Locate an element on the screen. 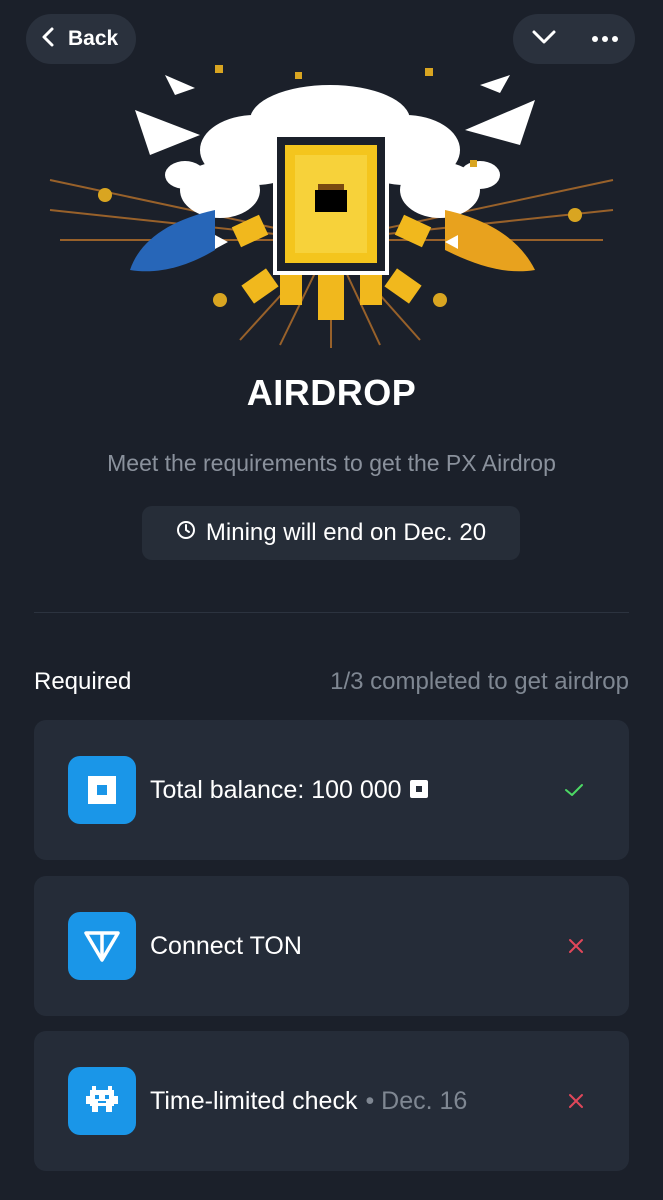 The image size is (663, 1200). more-button is located at coordinates (604, 39).